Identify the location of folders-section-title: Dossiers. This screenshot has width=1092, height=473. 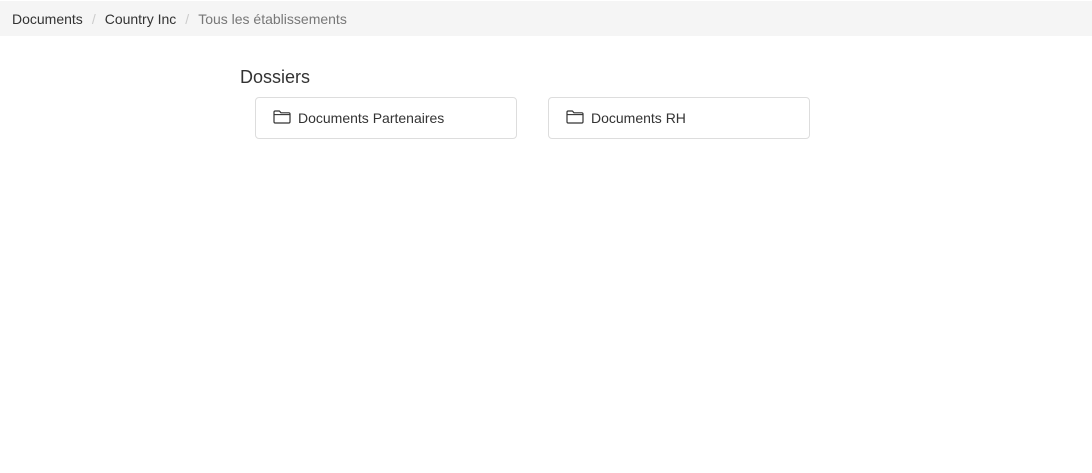
(275, 77).